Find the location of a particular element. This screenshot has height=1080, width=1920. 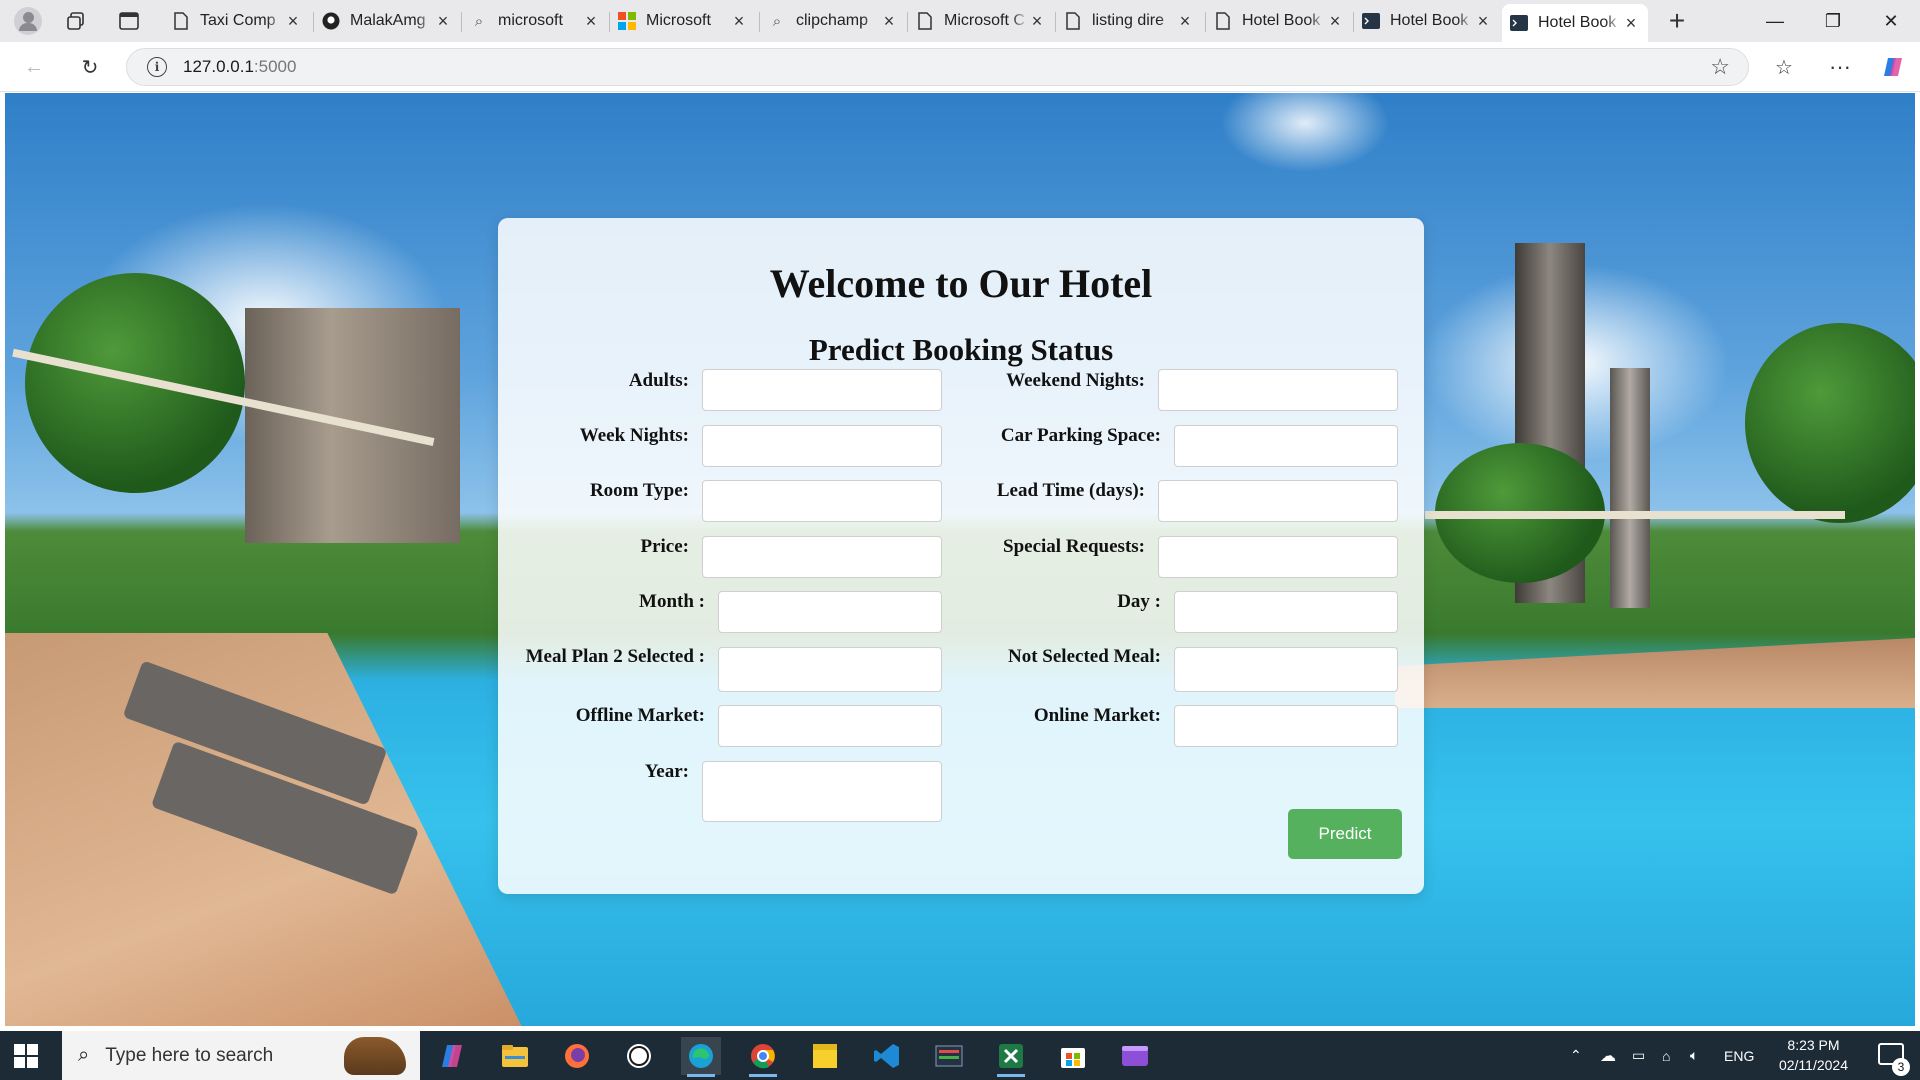

meal-plan-2-input is located at coordinates (830, 669).